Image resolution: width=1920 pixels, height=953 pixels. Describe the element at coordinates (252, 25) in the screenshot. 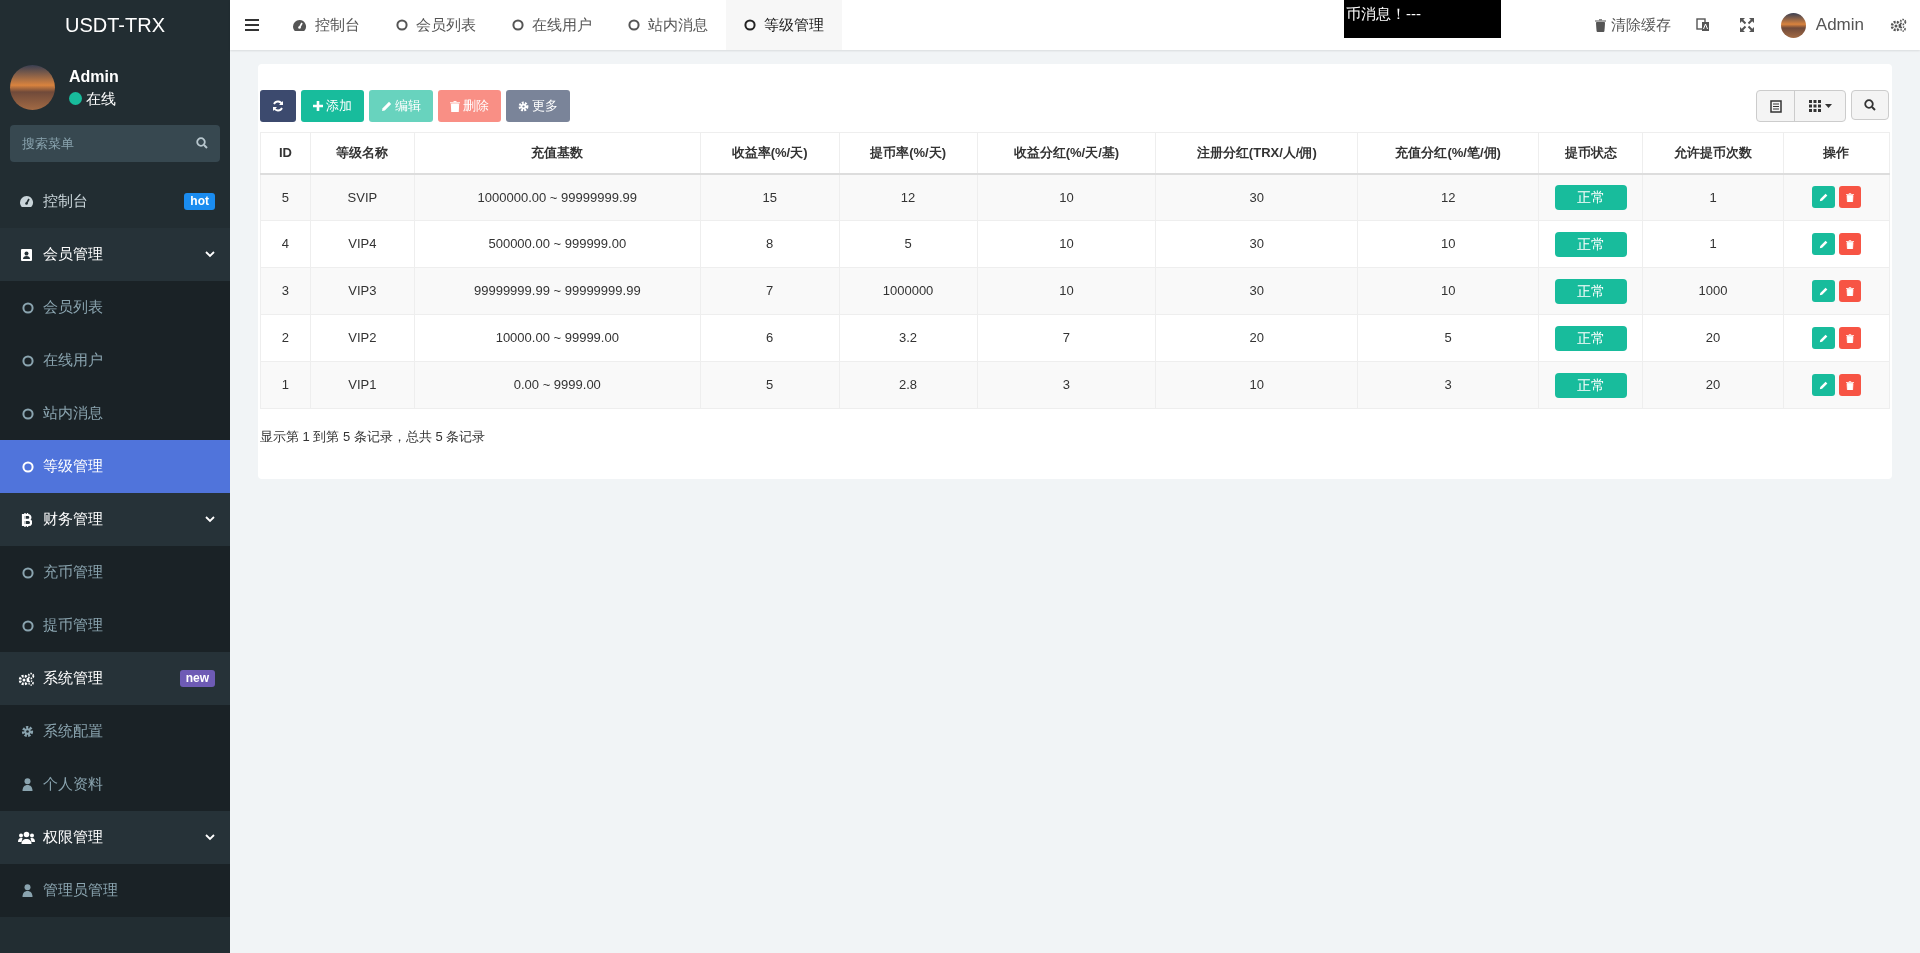

I see `menu-icon` at that location.